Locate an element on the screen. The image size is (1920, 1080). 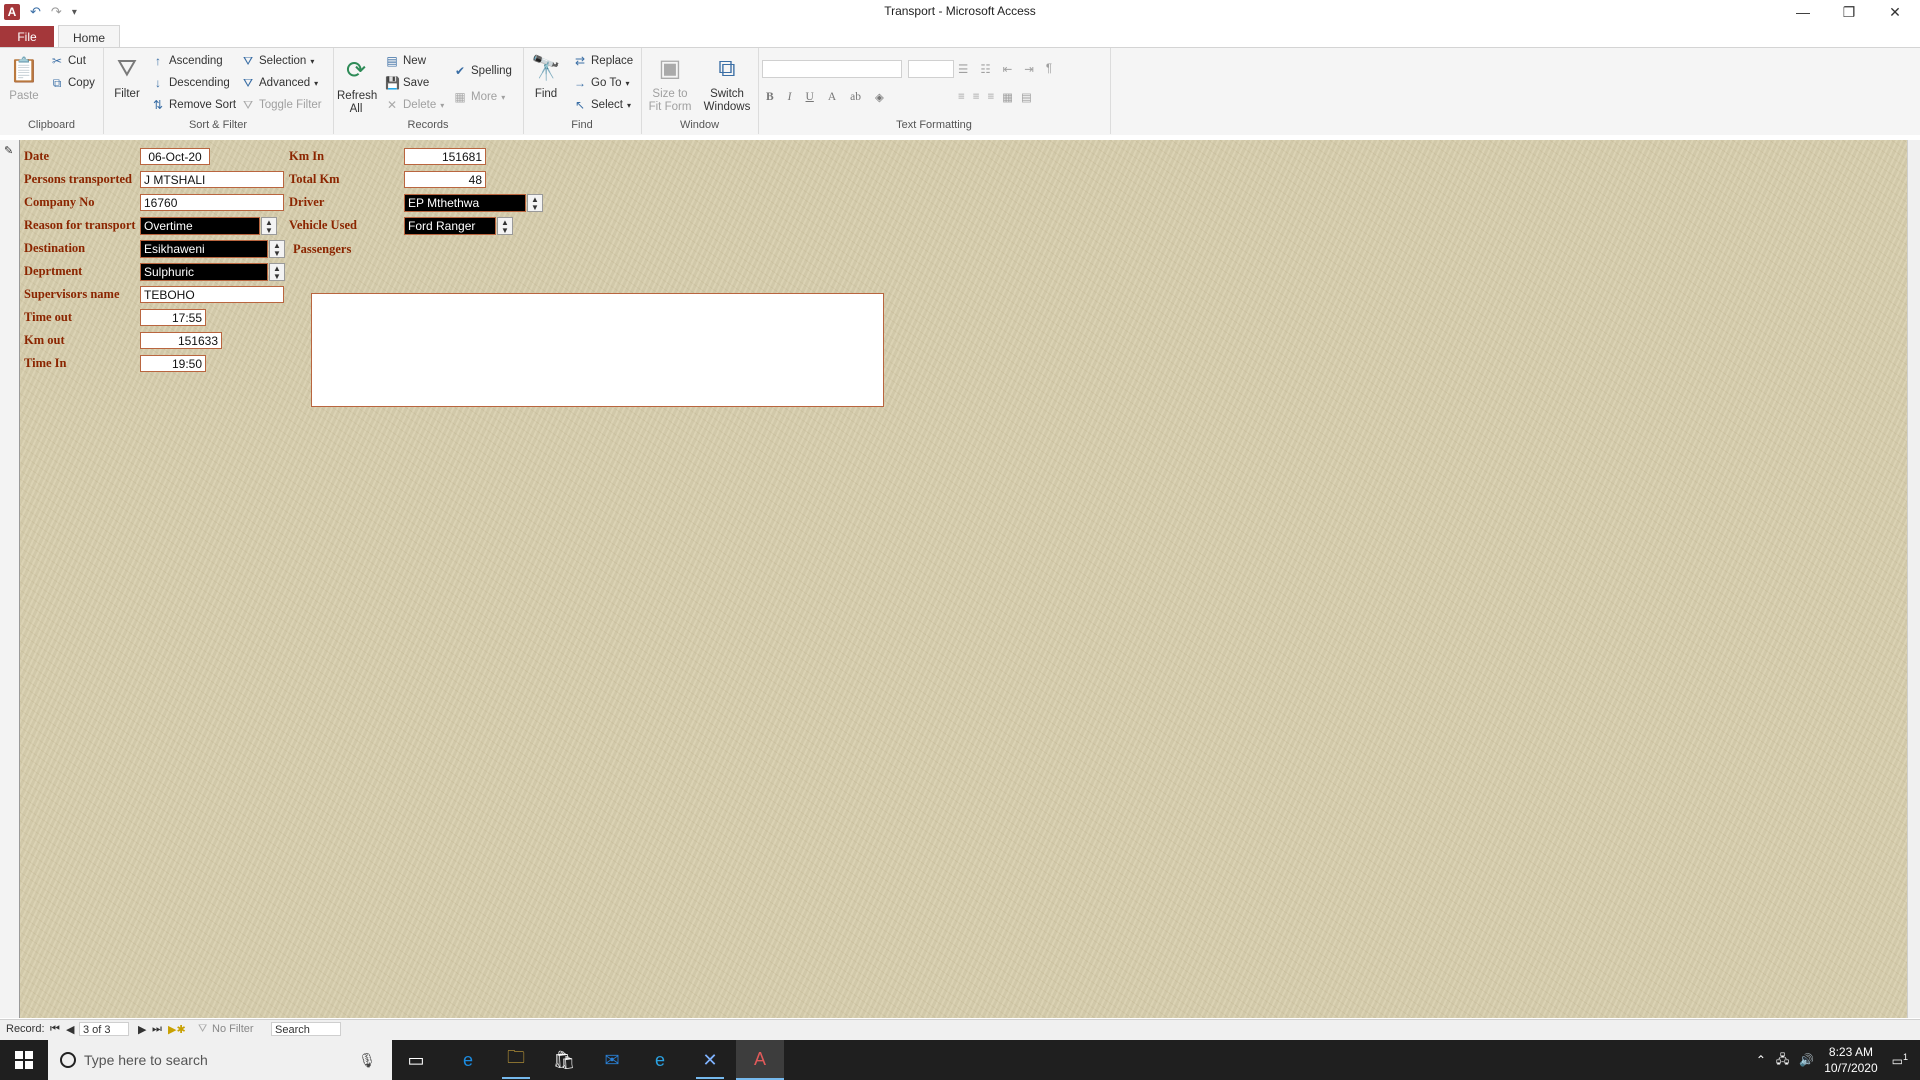
highlight-color-icon: ab is located at coordinates (855, 97).